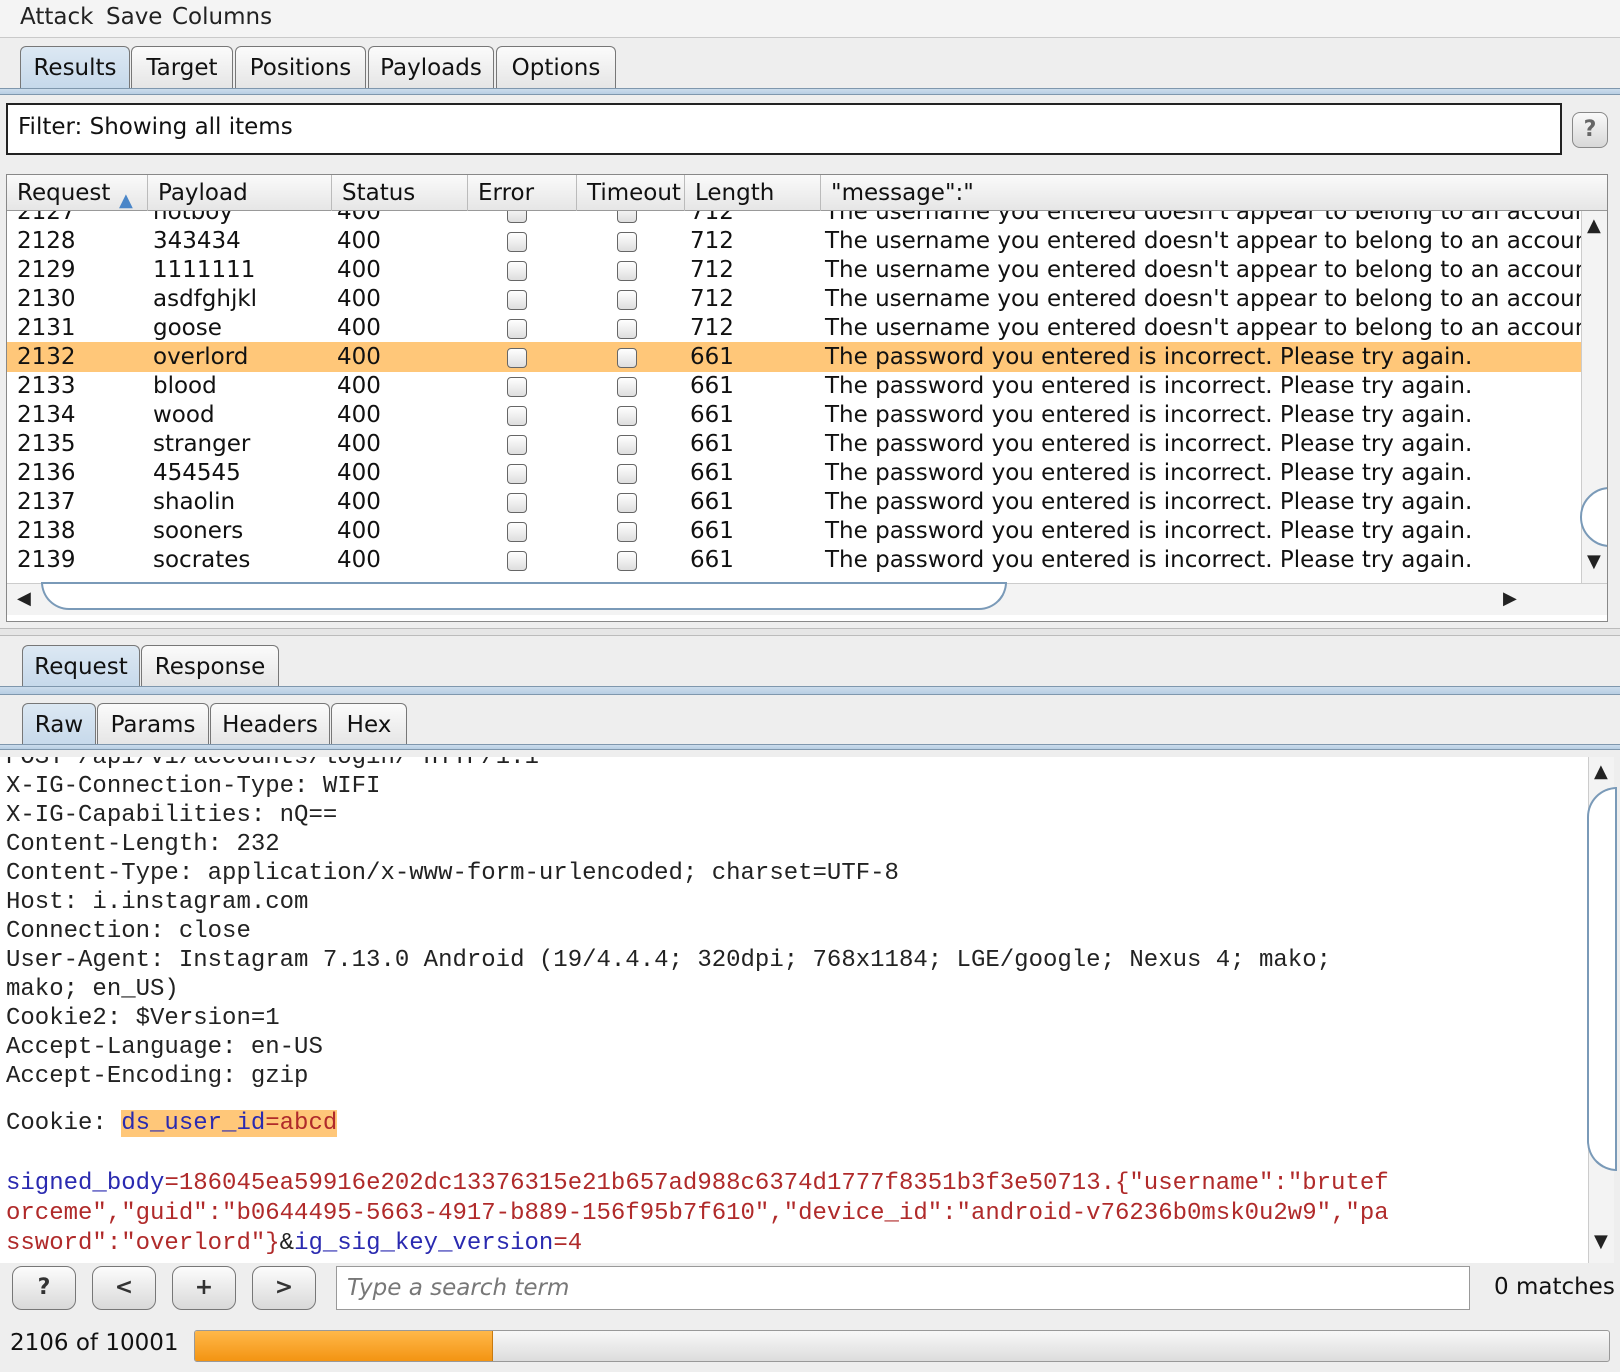  Describe the element at coordinates (56, 17) in the screenshot. I see `menu-attack: Attack` at that location.